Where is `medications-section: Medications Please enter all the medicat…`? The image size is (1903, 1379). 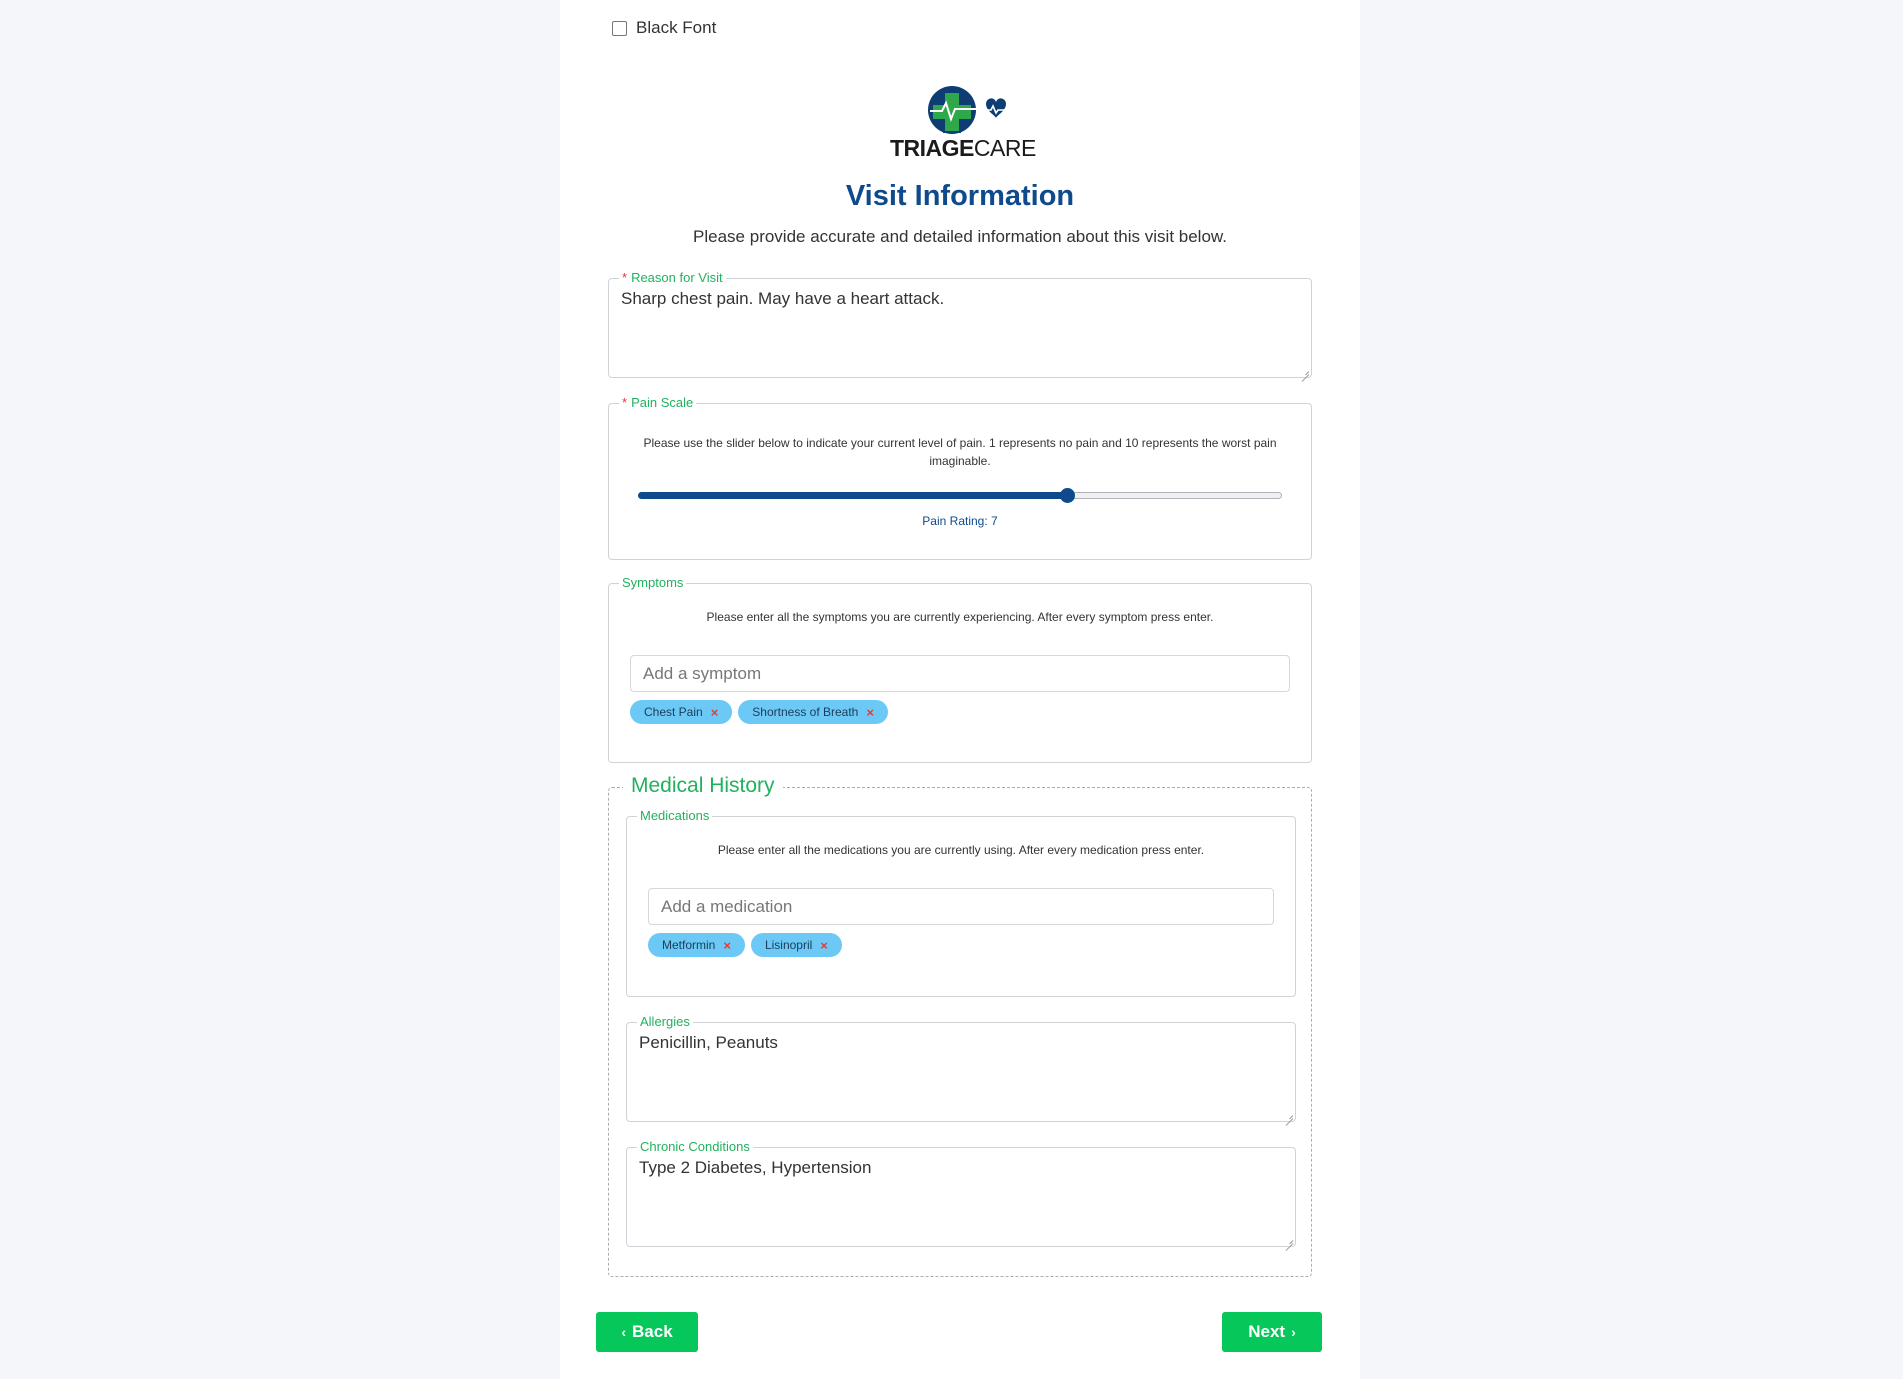
medications-section: Medications Please enter all the medicat… is located at coordinates (961, 902).